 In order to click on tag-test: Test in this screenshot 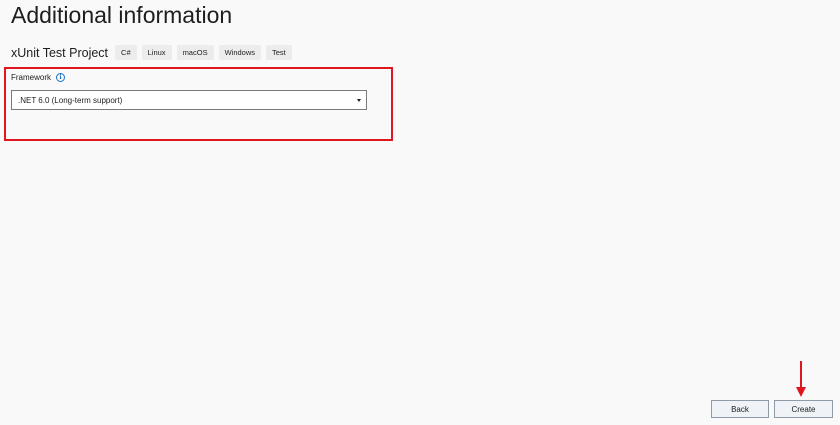, I will do `click(279, 52)`.